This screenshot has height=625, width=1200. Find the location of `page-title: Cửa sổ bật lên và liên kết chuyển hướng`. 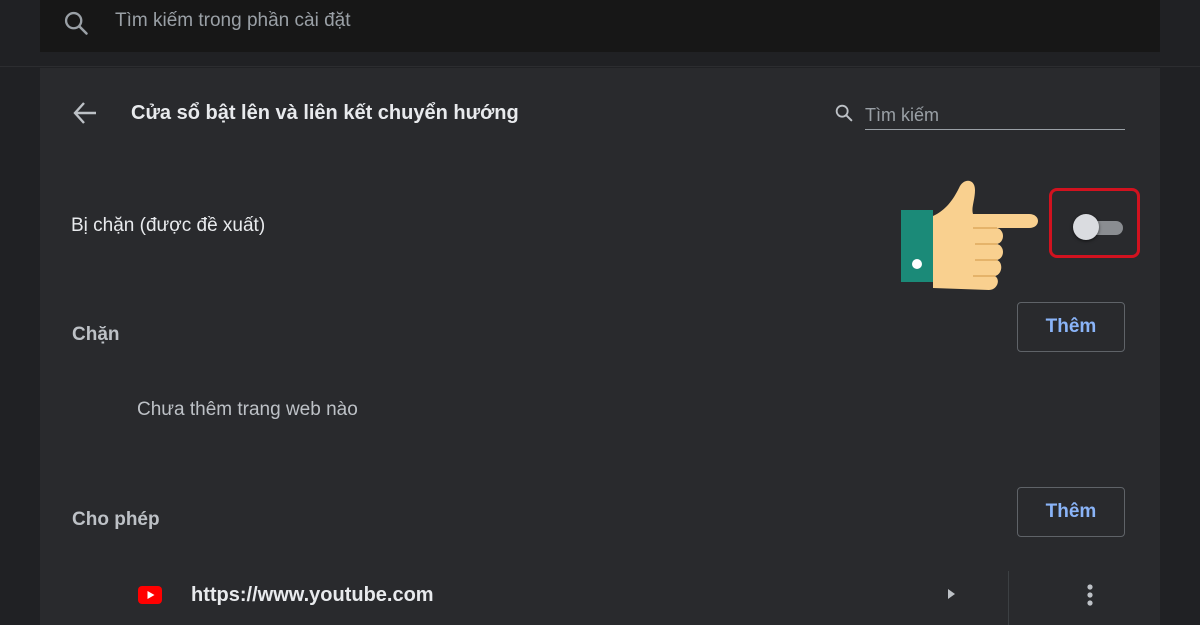

page-title: Cửa sổ bật lên và liên kết chuyển hướng is located at coordinates (325, 113).